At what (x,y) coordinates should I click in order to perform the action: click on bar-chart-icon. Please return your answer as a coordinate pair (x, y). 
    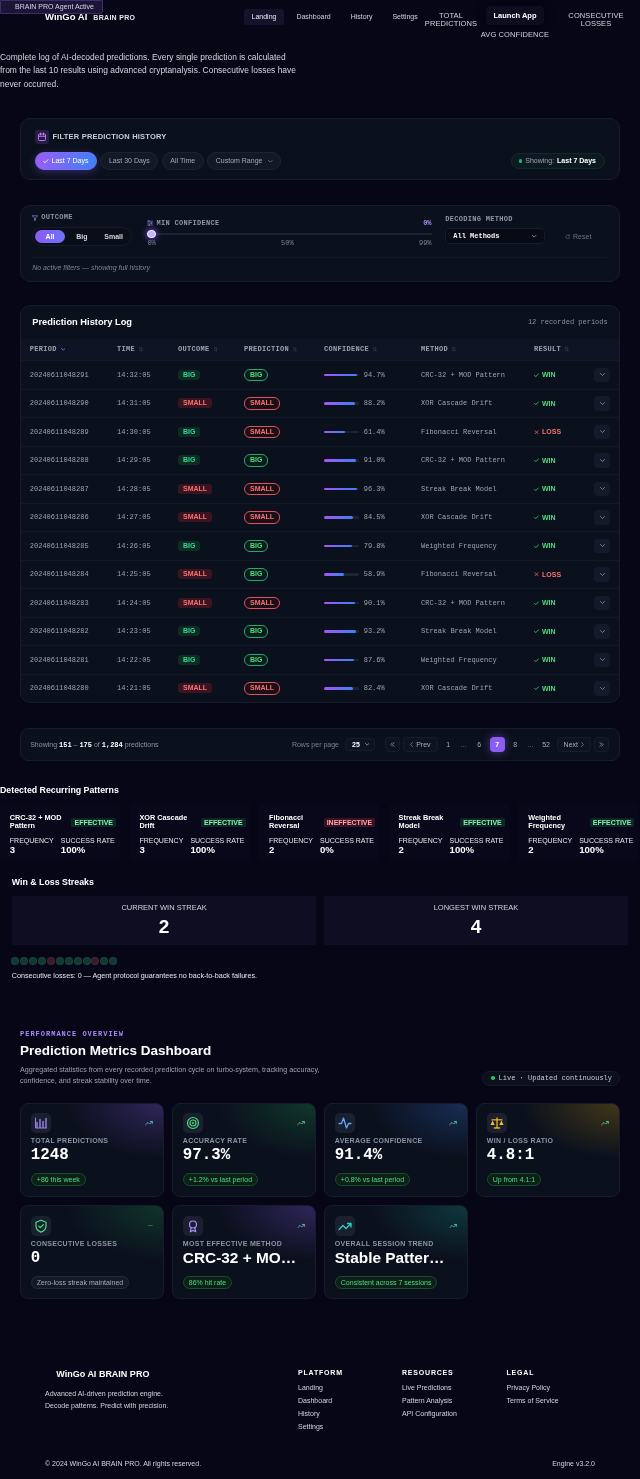
    Looking at the image, I should click on (40, 1122).